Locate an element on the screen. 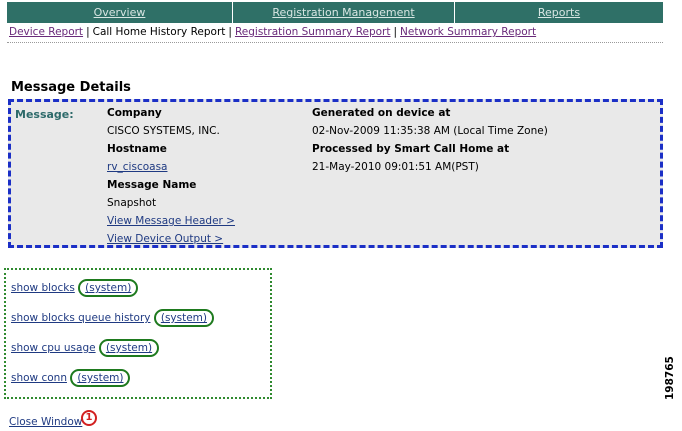 This screenshot has width=682, height=431. page-title: Message Details is located at coordinates (71, 87).